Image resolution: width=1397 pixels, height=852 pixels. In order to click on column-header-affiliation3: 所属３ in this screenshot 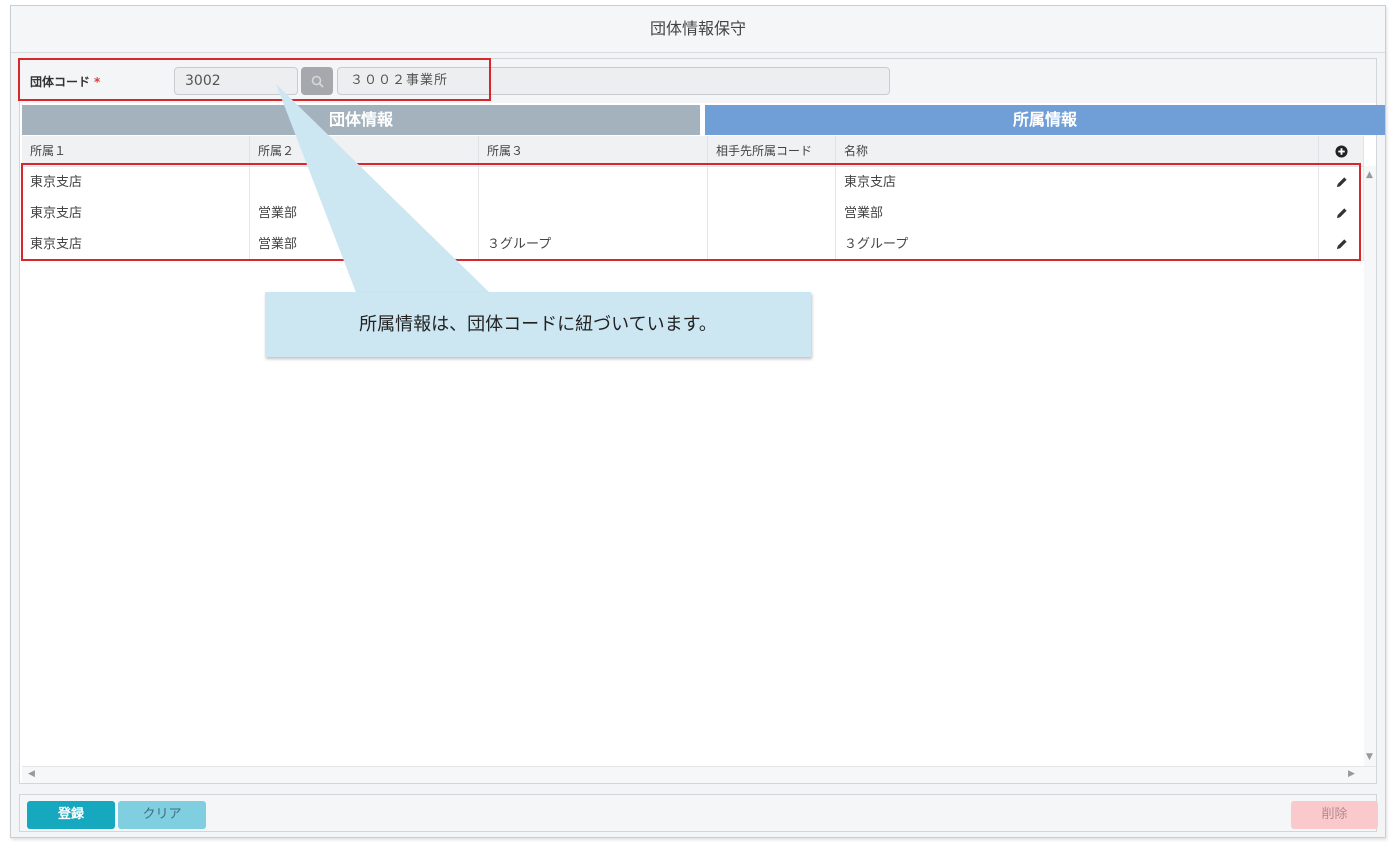, I will do `click(593, 151)`.